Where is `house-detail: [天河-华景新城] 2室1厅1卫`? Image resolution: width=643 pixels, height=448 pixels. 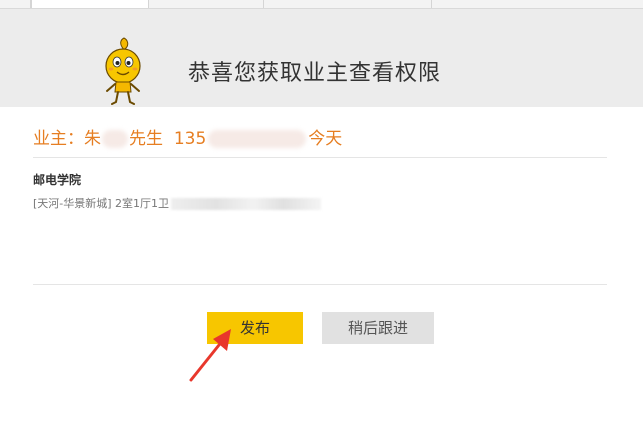 house-detail: [天河-华景新城] 2室1厅1卫 is located at coordinates (177, 204).